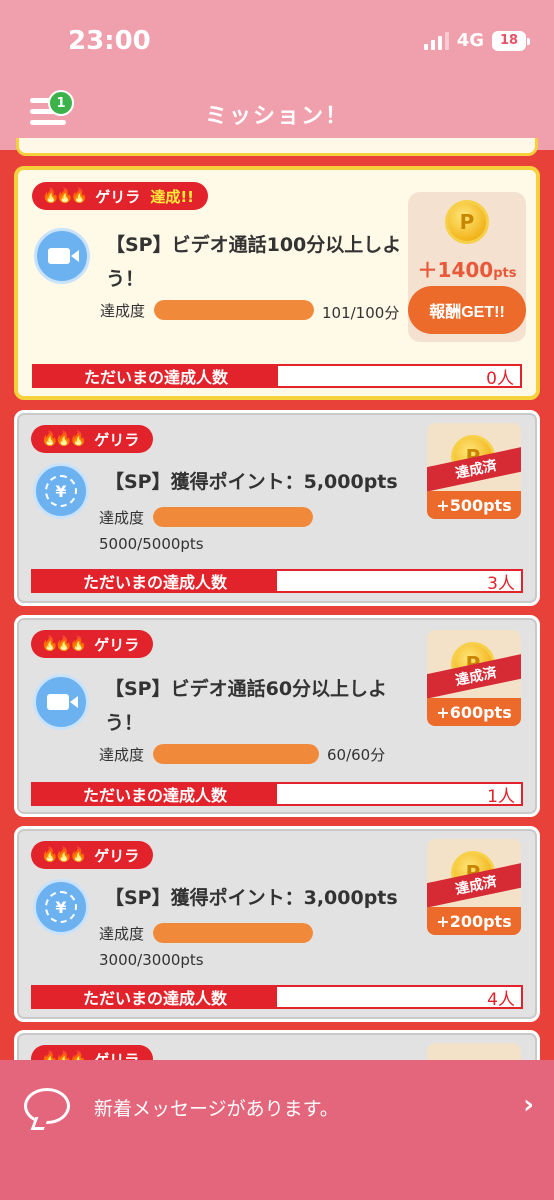 This screenshot has height=1200, width=554. I want to click on achievers-count-row: ただいまの達成人数 0人, so click(277, 376).